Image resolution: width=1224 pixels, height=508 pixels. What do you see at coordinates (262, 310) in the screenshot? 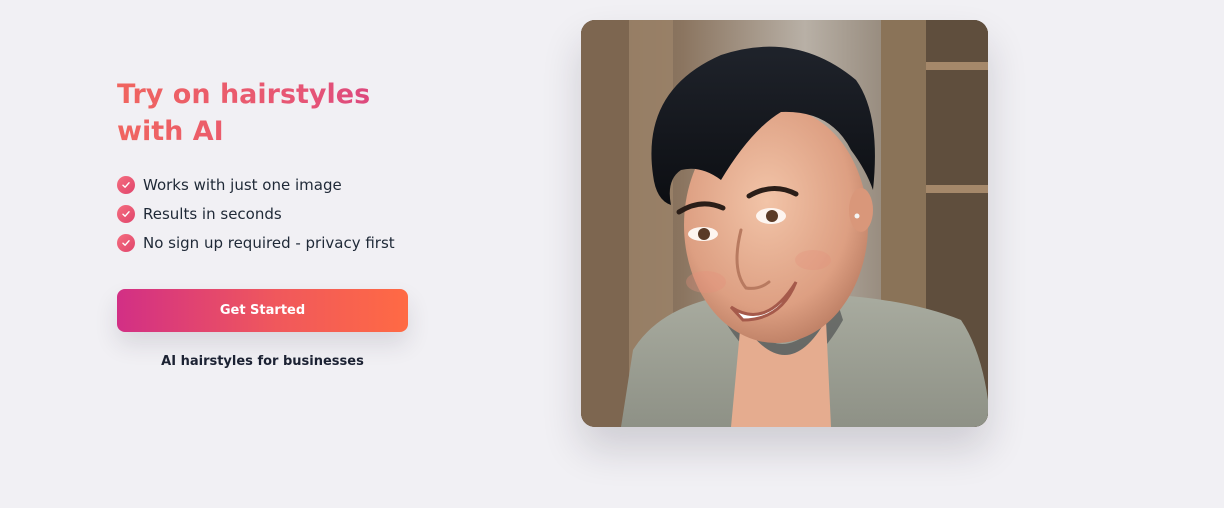
I see `get-started-button: Get Started` at bounding box center [262, 310].